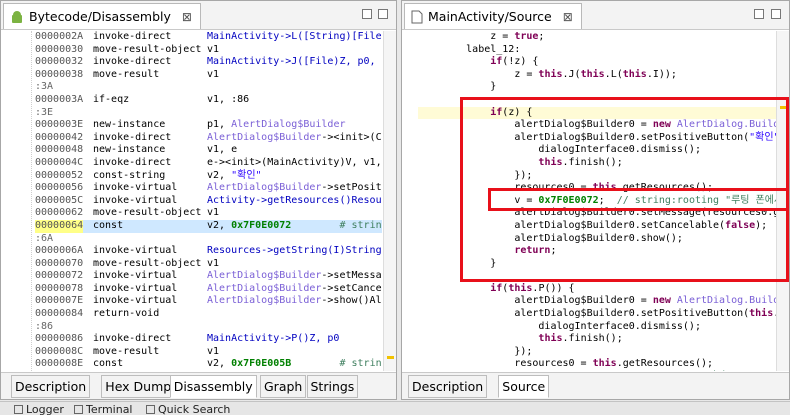 This screenshot has width=790, height=415. I want to click on code-token: .L(, so click(613, 74).